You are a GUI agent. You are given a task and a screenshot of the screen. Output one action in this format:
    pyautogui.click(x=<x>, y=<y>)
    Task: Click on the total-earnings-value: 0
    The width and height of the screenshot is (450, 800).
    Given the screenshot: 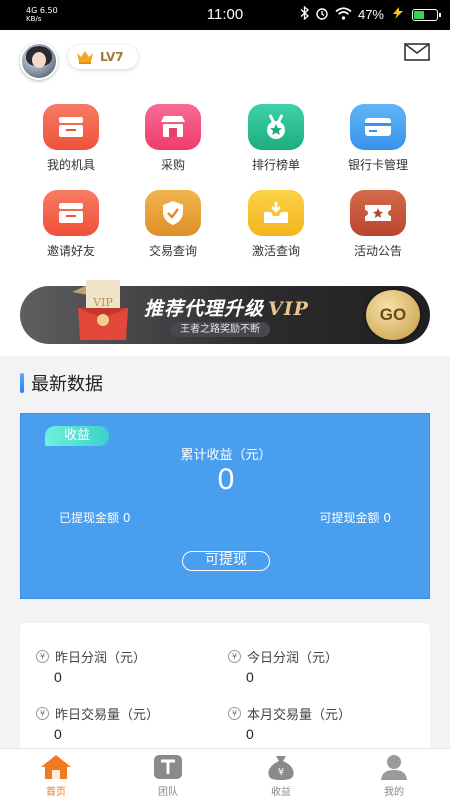 What is the action you would take?
    pyautogui.click(x=226, y=479)
    